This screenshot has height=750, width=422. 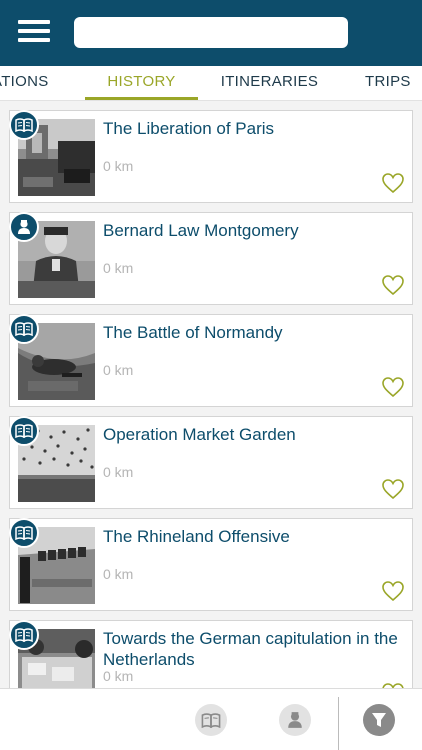 I want to click on item-title: The Rhineland Offensive, so click(x=196, y=536).